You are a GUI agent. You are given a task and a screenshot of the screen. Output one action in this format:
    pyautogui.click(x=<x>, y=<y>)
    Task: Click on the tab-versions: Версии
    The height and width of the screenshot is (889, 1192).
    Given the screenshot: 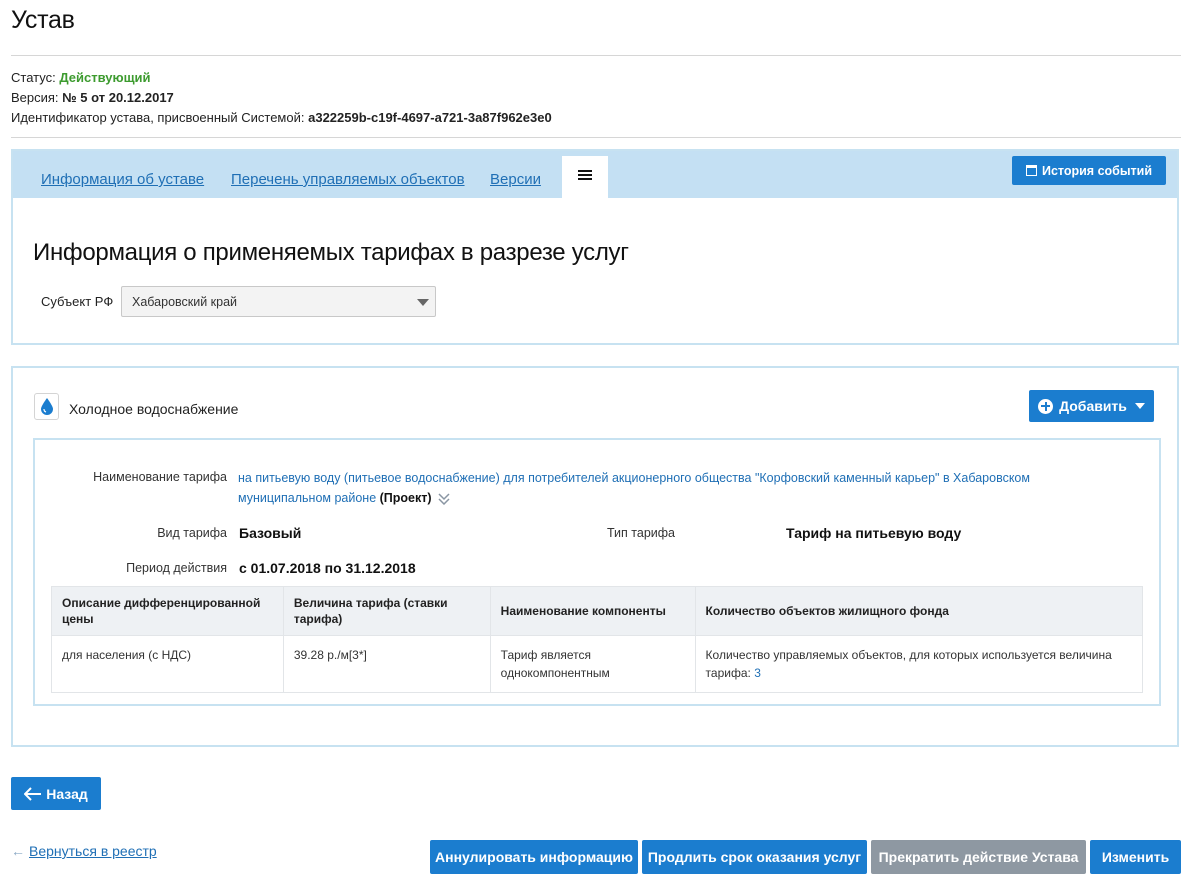 What is the action you would take?
    pyautogui.click(x=515, y=179)
    